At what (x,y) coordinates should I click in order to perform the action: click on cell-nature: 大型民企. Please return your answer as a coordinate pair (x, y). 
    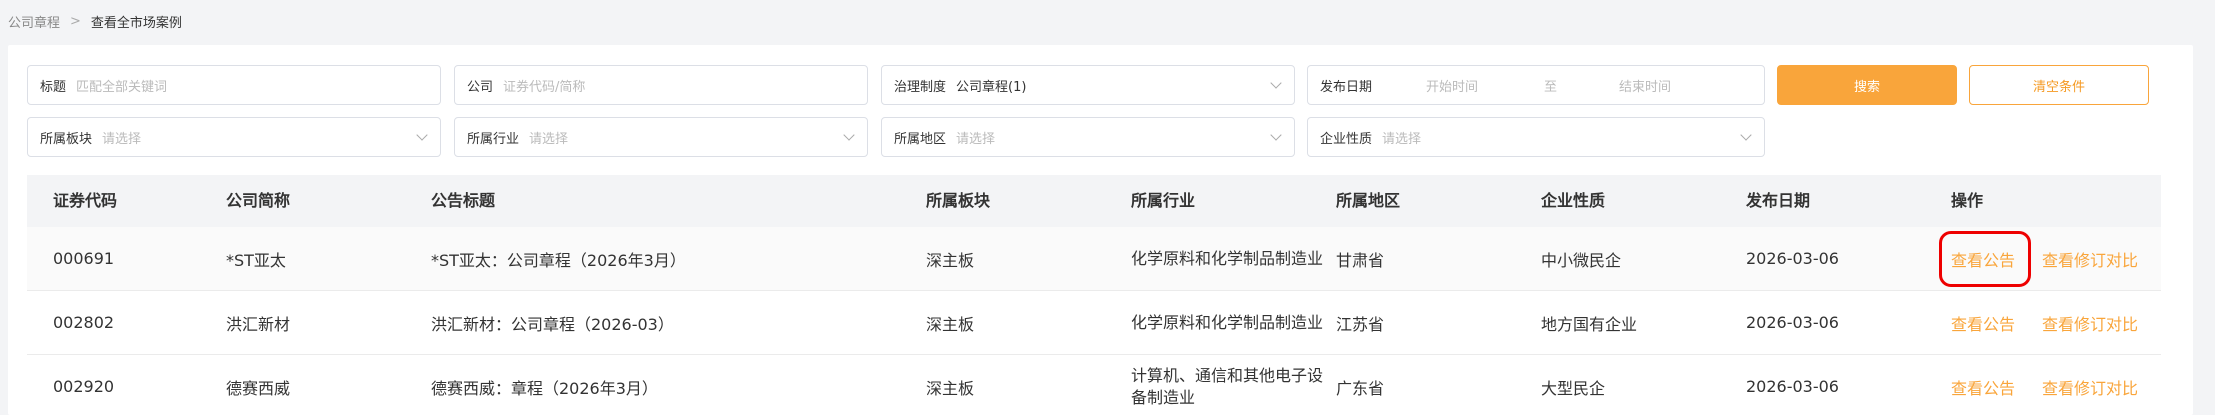
    Looking at the image, I should click on (1573, 388).